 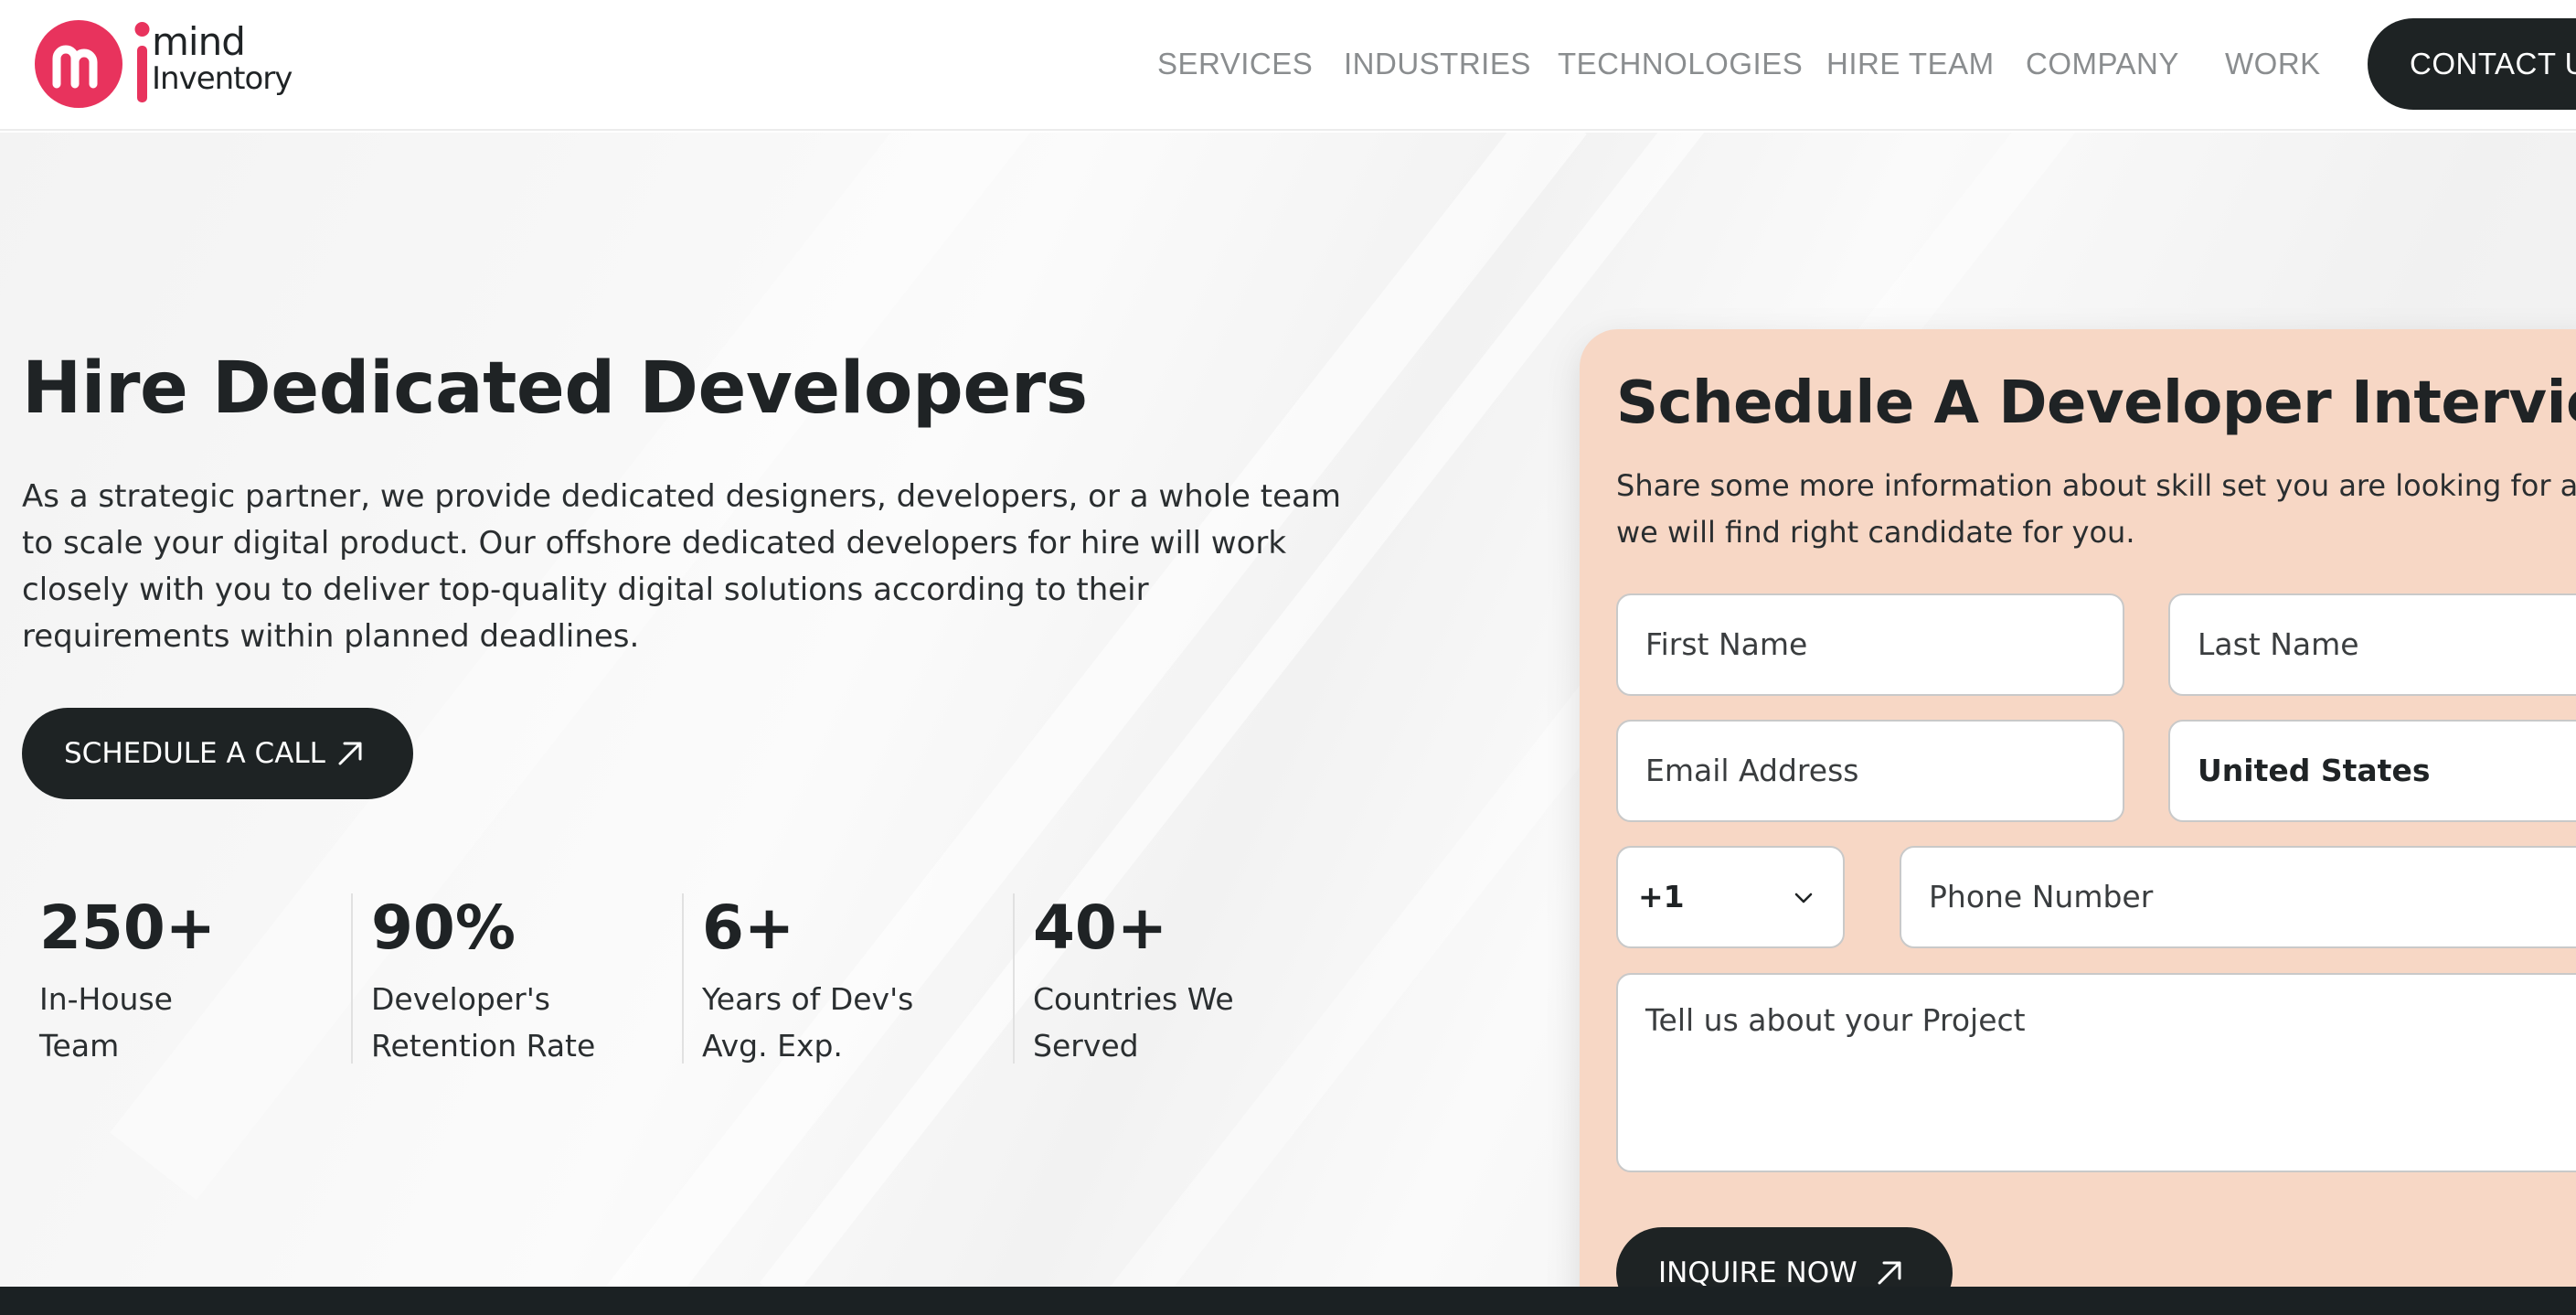 What do you see at coordinates (1133, 1022) in the screenshot?
I see `stat-label: Countries We Served` at bounding box center [1133, 1022].